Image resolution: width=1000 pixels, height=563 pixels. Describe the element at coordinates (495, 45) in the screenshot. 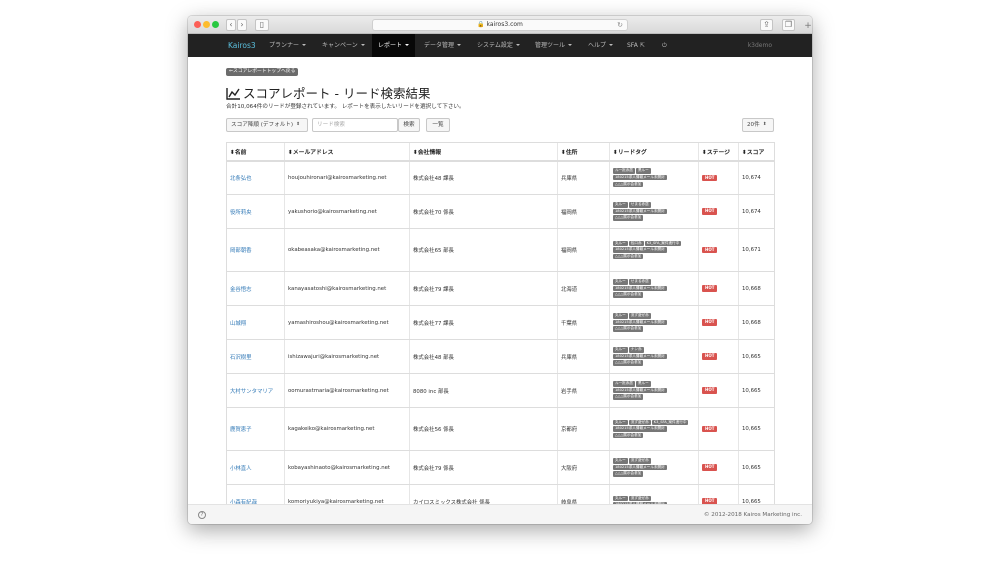

I see `nav-system-settings-label: システム設定` at that location.